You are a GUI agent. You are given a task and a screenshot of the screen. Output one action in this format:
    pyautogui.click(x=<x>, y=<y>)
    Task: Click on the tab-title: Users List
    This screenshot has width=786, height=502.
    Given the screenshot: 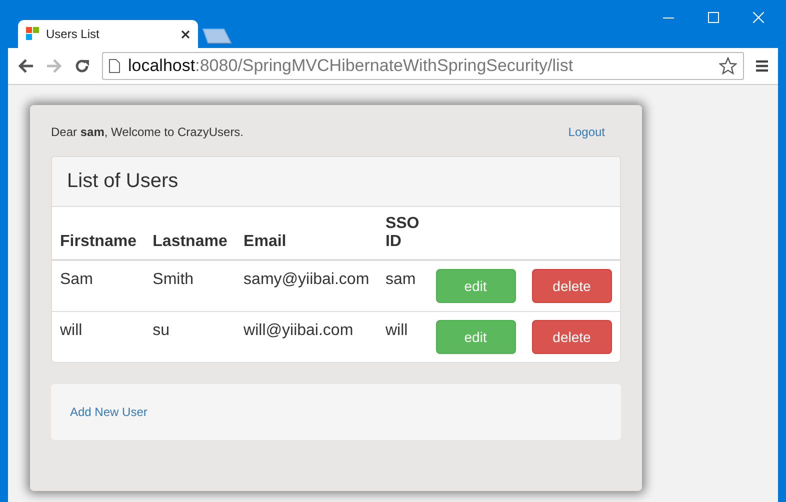 What is the action you would take?
    pyautogui.click(x=73, y=34)
    